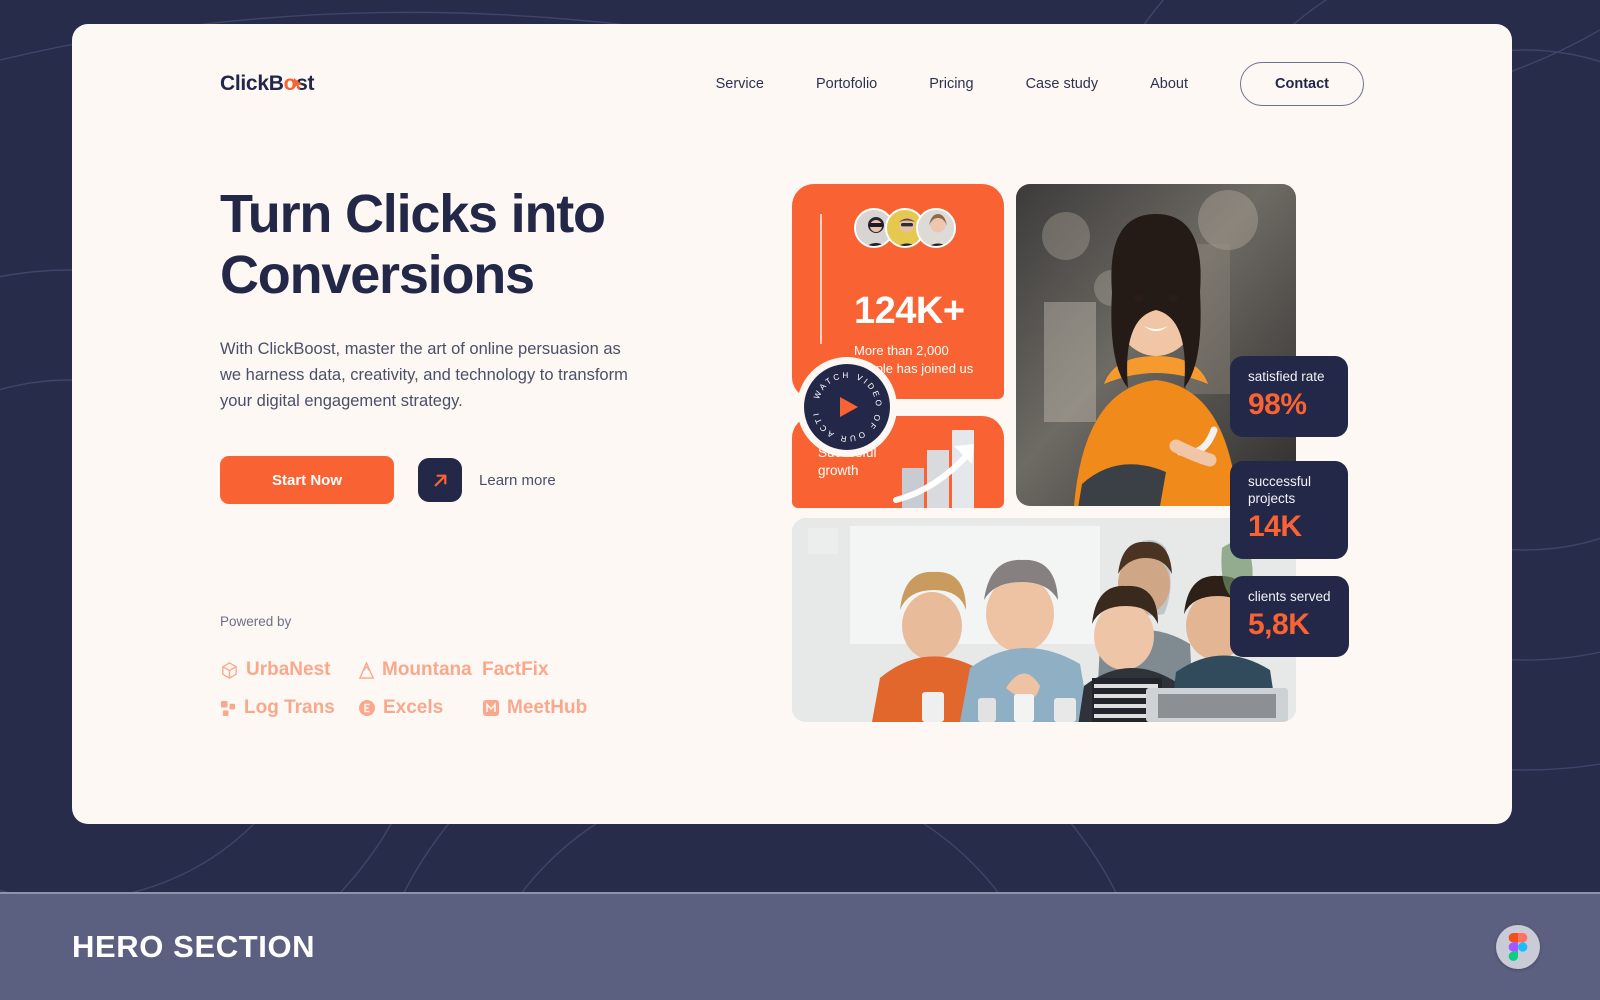 This screenshot has width=1600, height=1000. What do you see at coordinates (905, 228) in the screenshot?
I see `avatar-group` at bounding box center [905, 228].